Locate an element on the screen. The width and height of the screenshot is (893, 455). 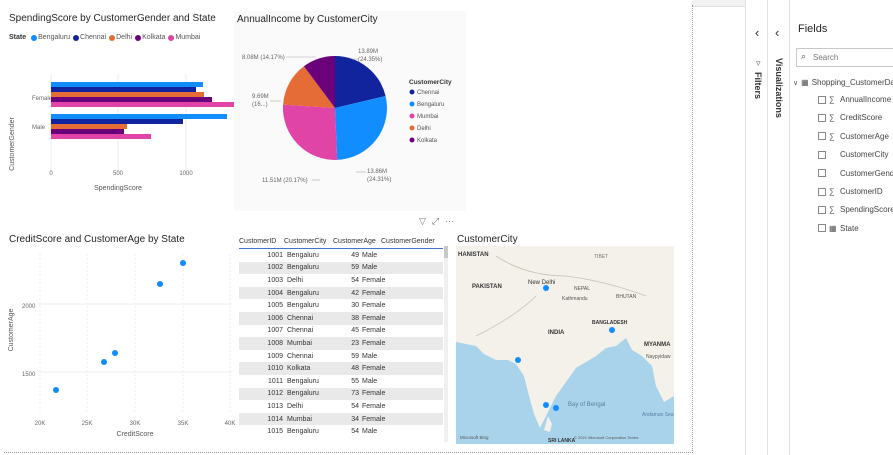
cell-customercity: Chennai is located at coordinates (300, 356).